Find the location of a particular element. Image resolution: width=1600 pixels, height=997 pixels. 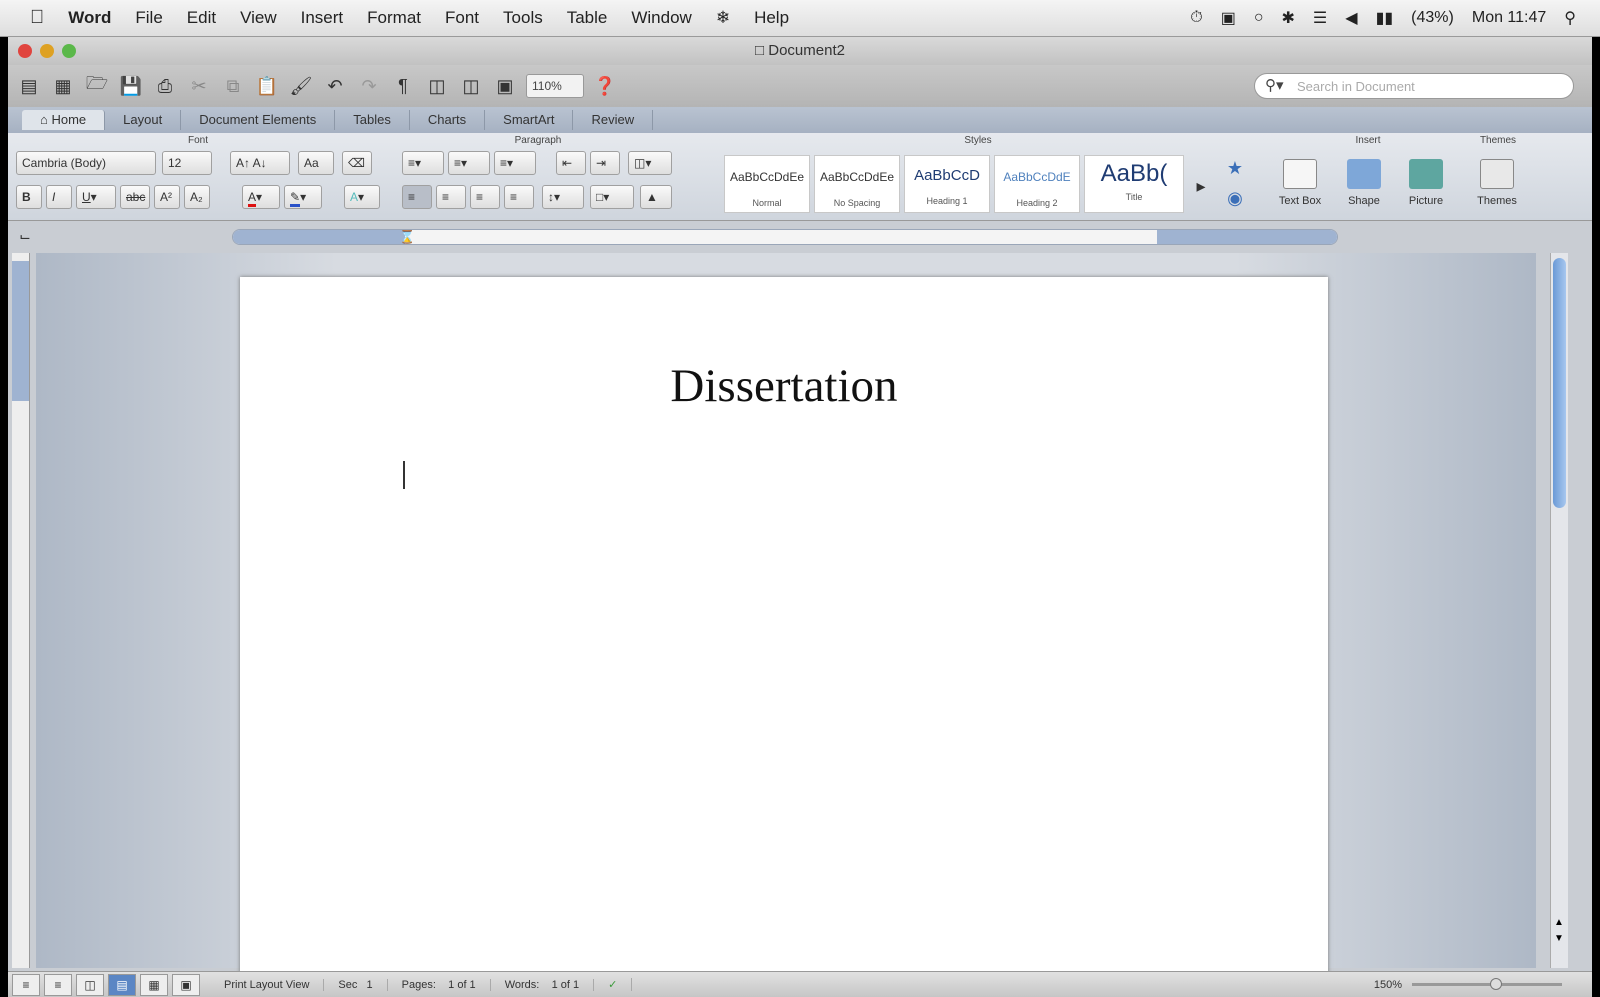

scrollbar-thumb is located at coordinates (1559, 383).